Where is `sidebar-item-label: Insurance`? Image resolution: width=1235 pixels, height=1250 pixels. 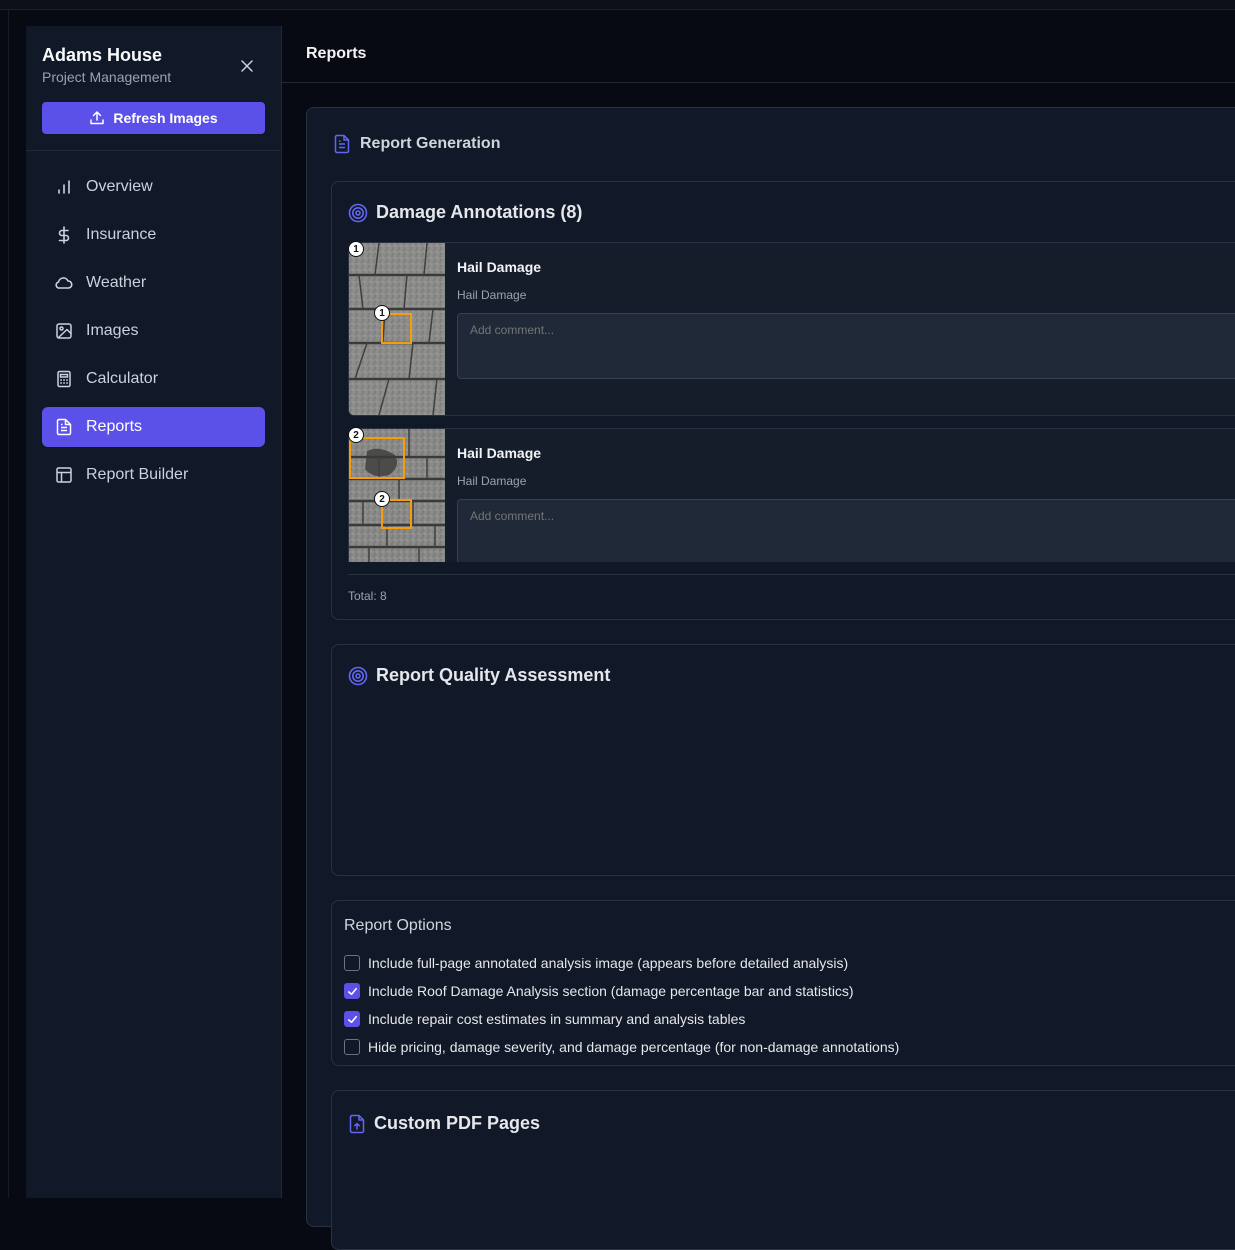 sidebar-item-label: Insurance is located at coordinates (121, 234).